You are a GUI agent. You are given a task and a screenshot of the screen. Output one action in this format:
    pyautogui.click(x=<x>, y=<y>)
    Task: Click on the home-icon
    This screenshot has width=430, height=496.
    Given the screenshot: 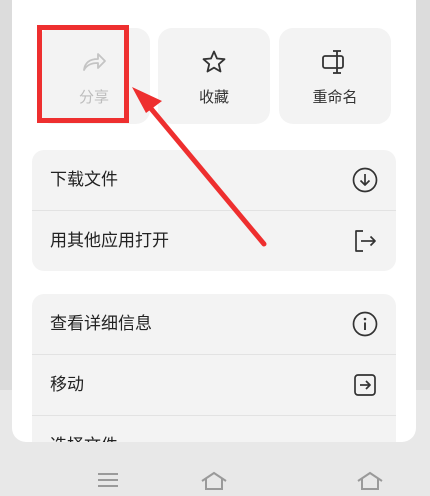 What is the action you would take?
    pyautogui.click(x=214, y=480)
    